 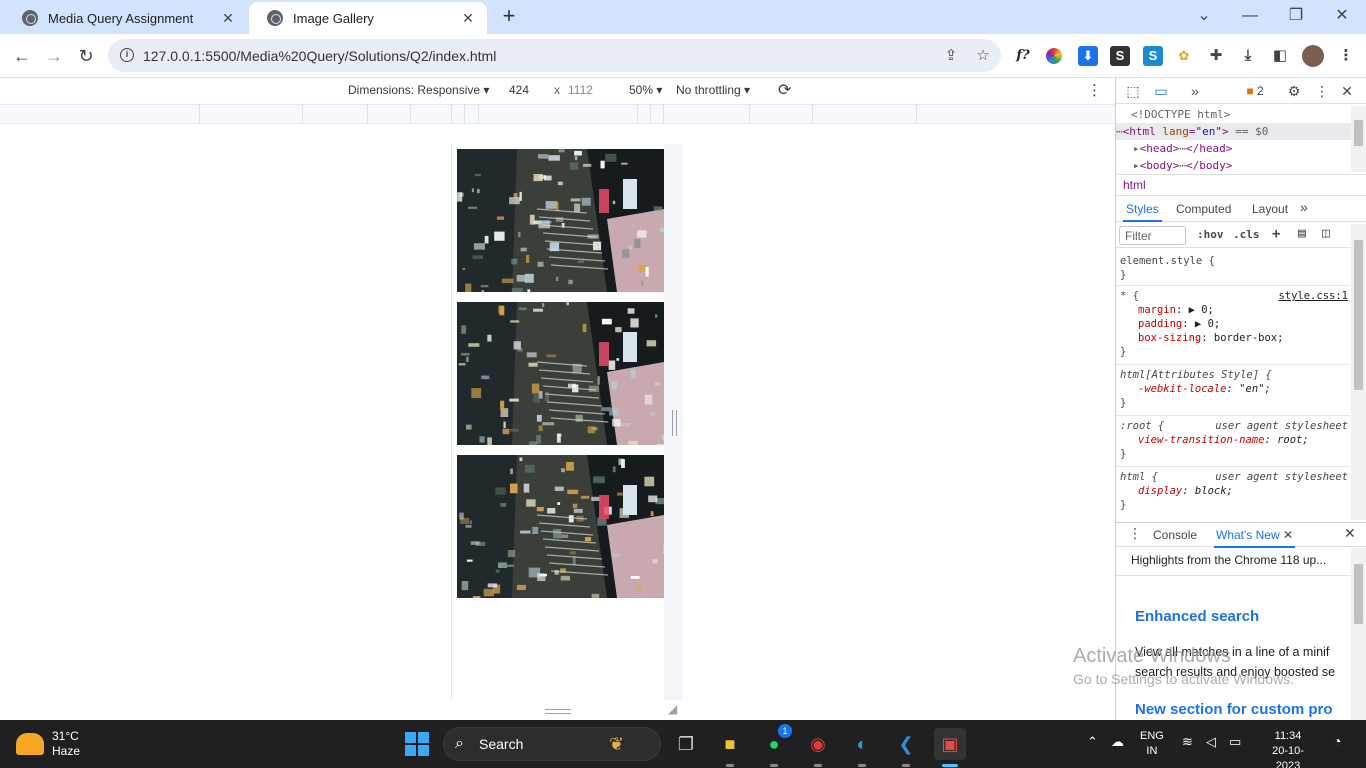 I want to click on whats-new-scrollbar, so click(x=1358, y=634).